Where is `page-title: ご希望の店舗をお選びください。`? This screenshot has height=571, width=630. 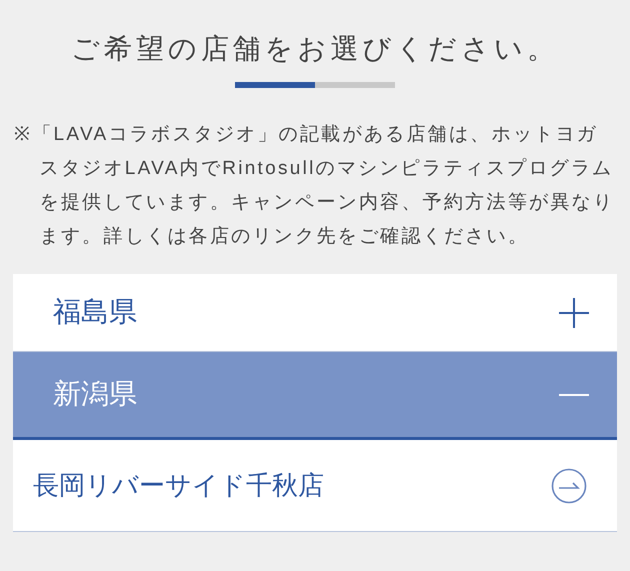 page-title: ご希望の店舗をお選びください。 is located at coordinates (315, 50).